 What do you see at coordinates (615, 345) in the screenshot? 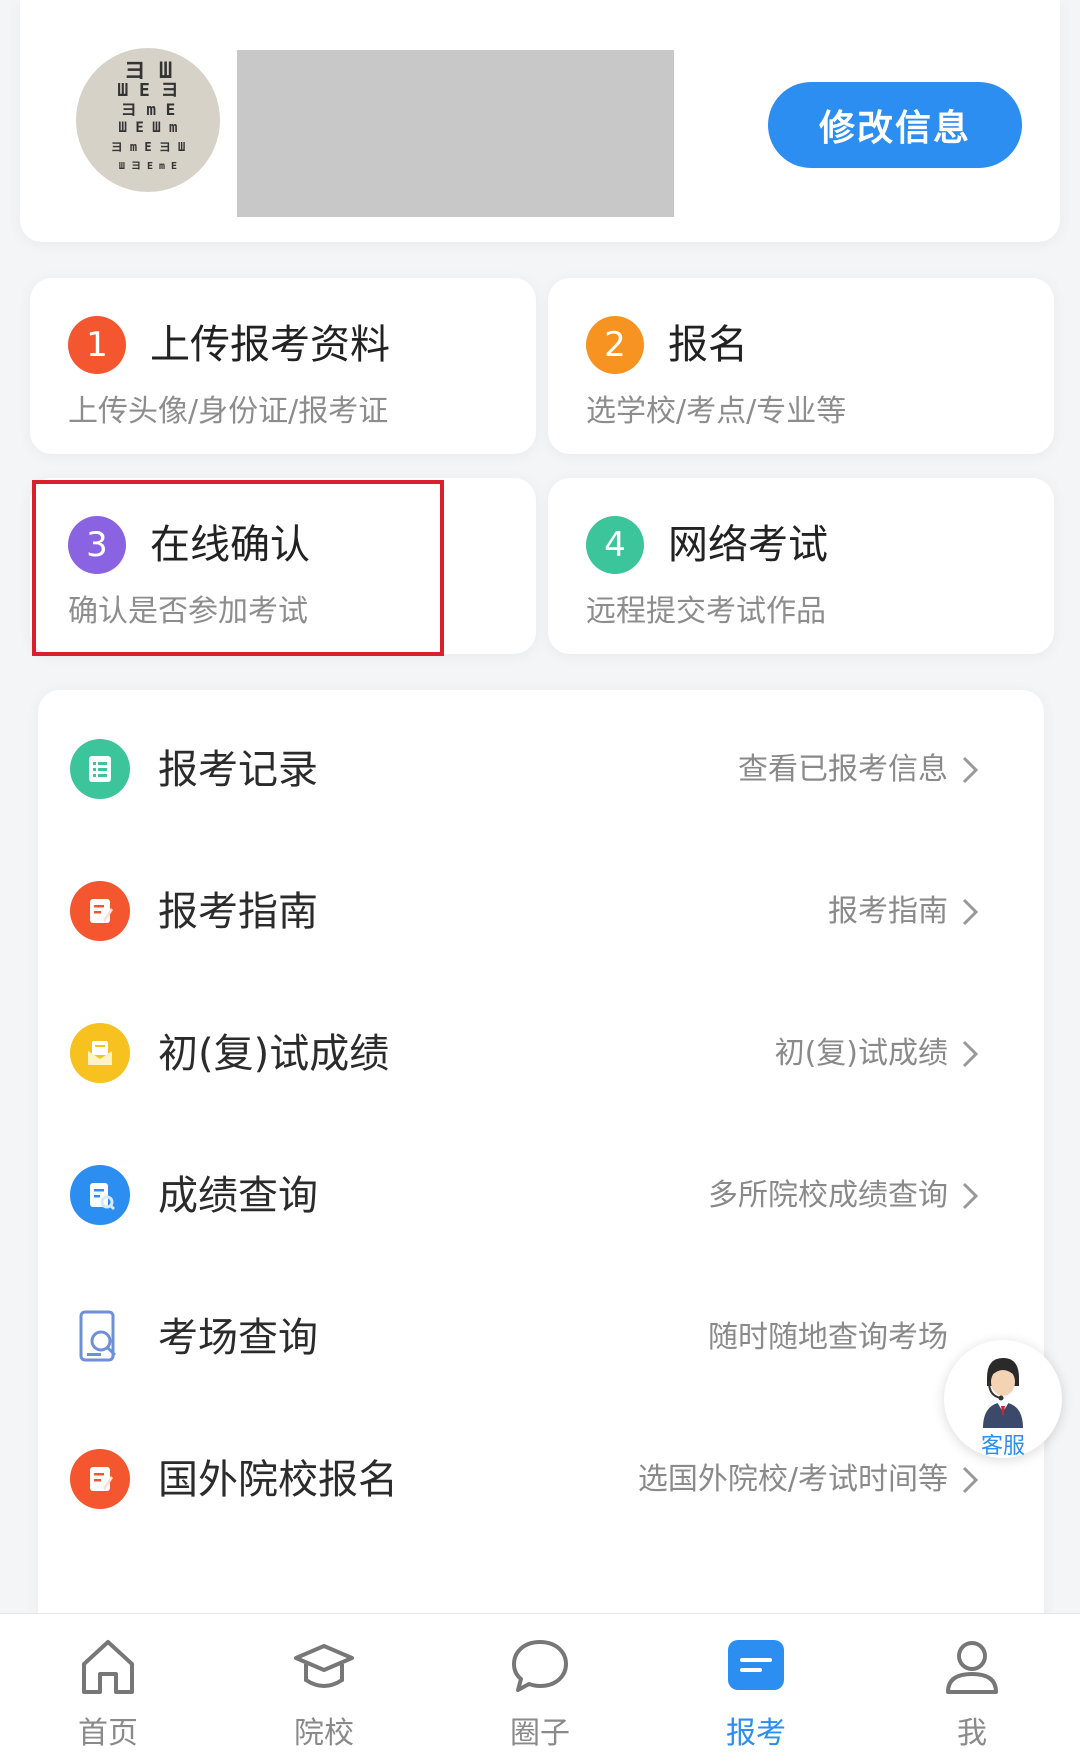
I see `step-number-badge: 2` at bounding box center [615, 345].